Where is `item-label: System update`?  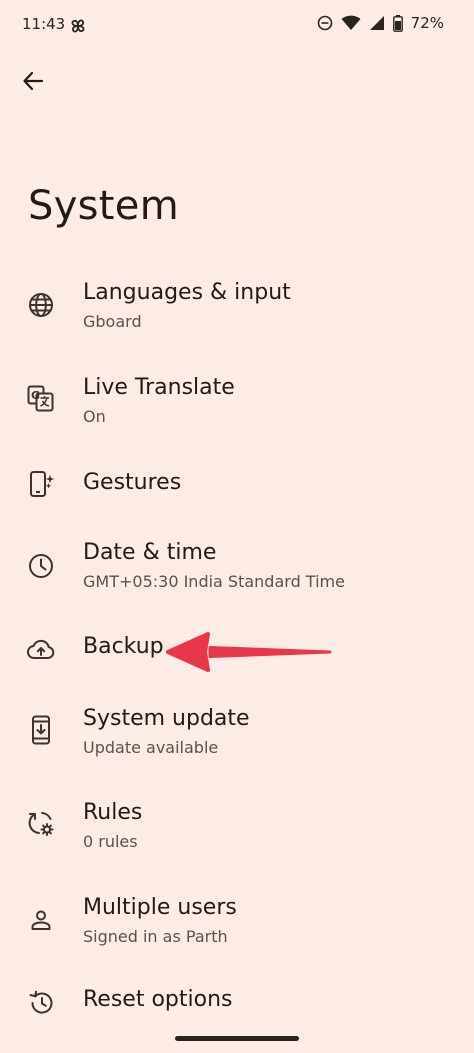
item-label: System update is located at coordinates (166, 718).